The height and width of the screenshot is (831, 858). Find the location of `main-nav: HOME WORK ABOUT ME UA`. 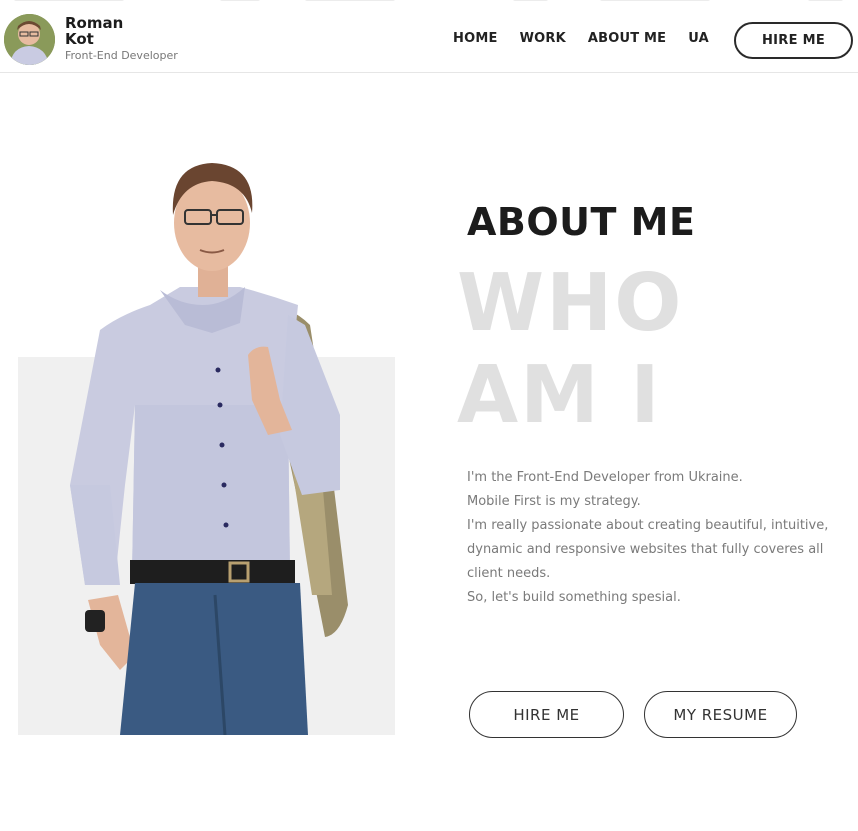

main-nav: HOME WORK ABOUT ME UA is located at coordinates (592, 38).